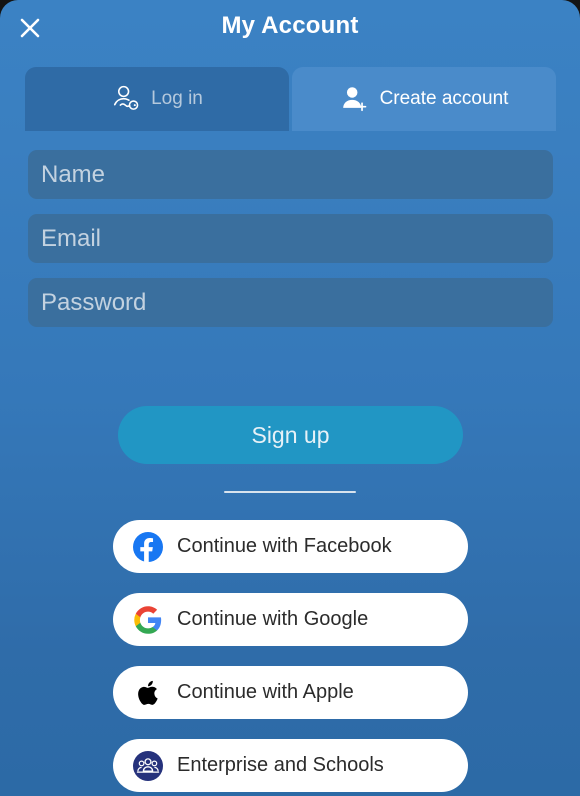 The height and width of the screenshot is (796, 580). Describe the element at coordinates (148, 620) in the screenshot. I see `google-icon` at that location.